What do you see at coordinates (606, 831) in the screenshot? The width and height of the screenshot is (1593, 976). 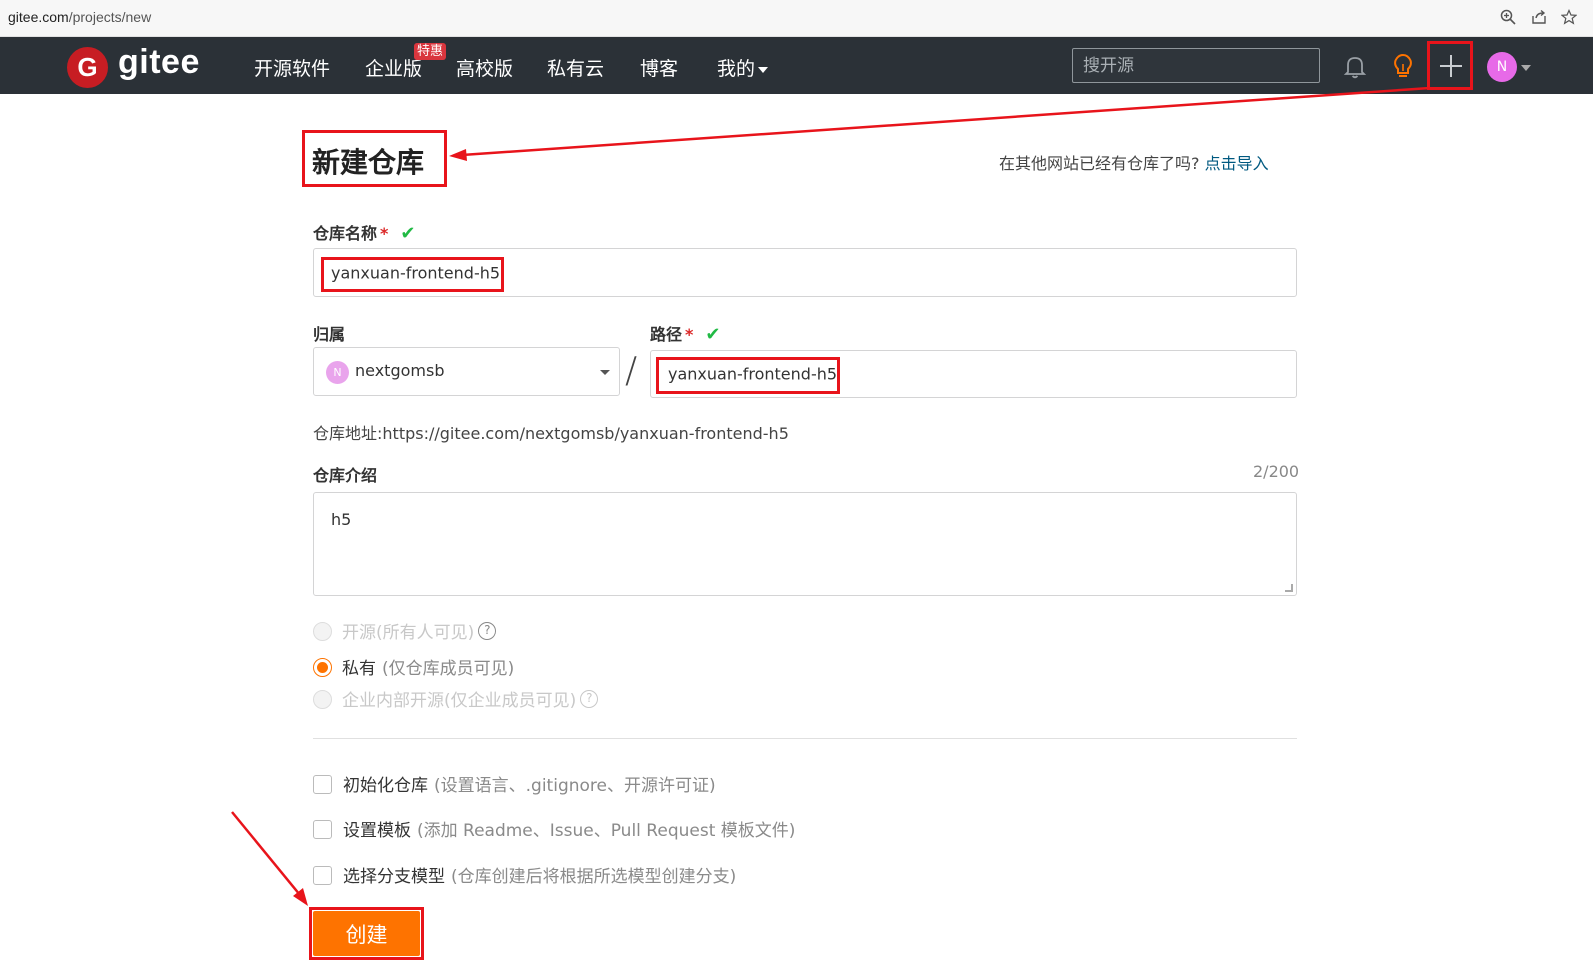 I see `option-template-hint: (添加 Readme、Issue、Pull Request 模板文件)` at bounding box center [606, 831].